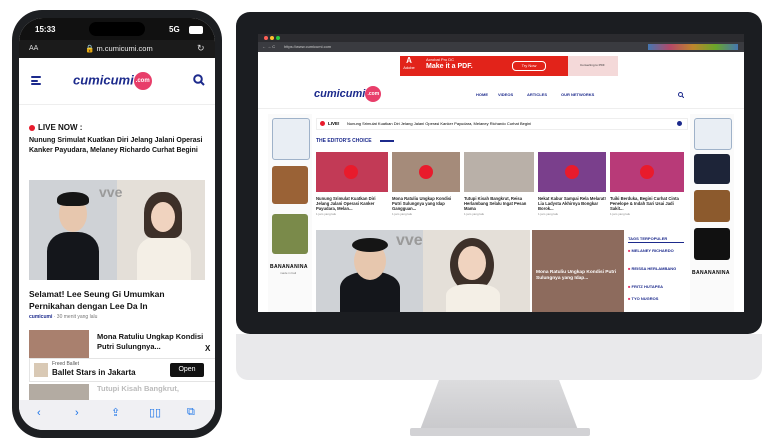  I want to click on battery-icon, so click(196, 30).